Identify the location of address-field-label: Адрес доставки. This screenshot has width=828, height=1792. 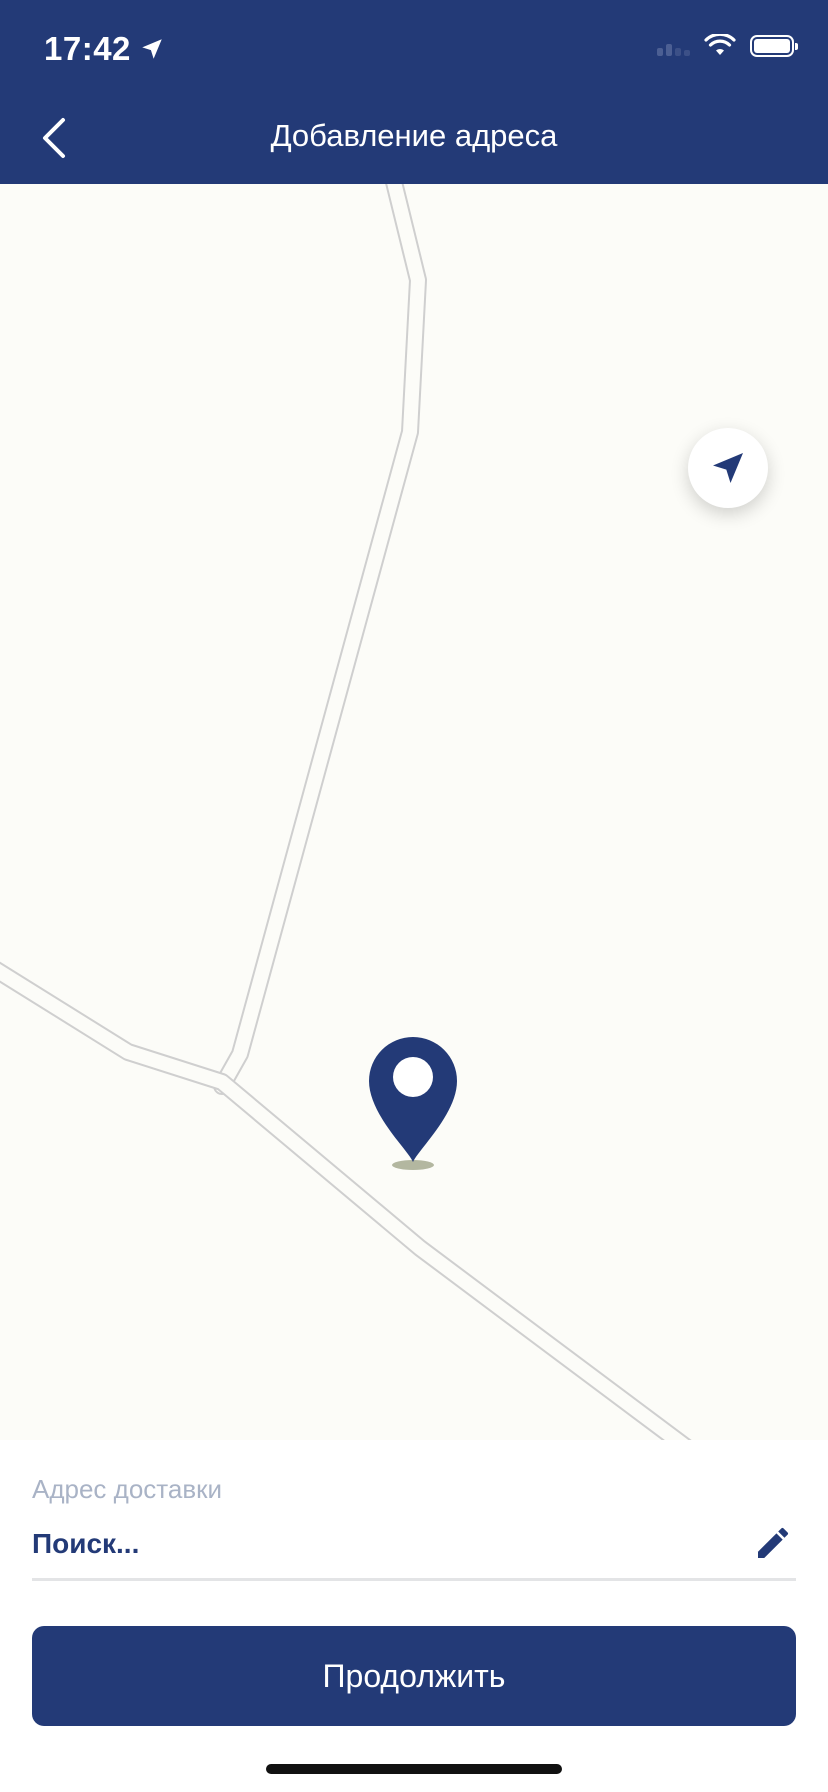
(127, 1489).